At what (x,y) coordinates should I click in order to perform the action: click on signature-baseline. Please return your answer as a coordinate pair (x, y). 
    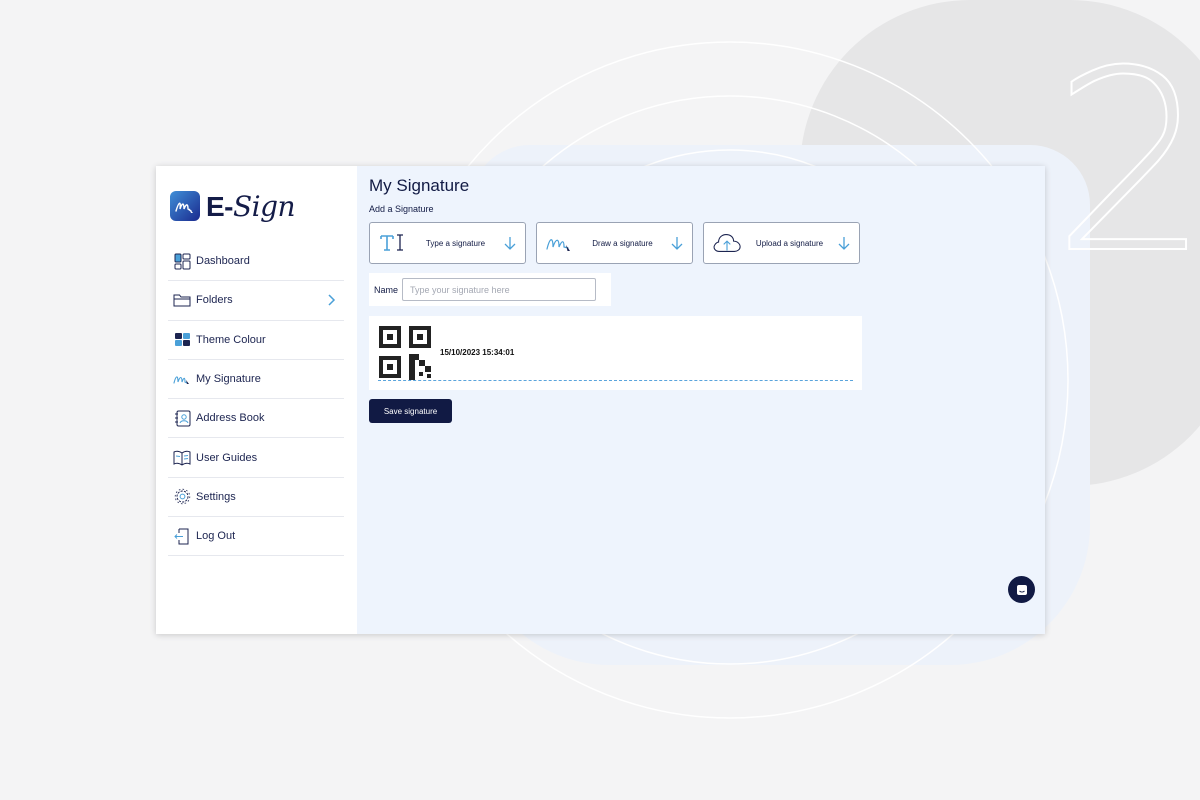
    Looking at the image, I should click on (615, 380).